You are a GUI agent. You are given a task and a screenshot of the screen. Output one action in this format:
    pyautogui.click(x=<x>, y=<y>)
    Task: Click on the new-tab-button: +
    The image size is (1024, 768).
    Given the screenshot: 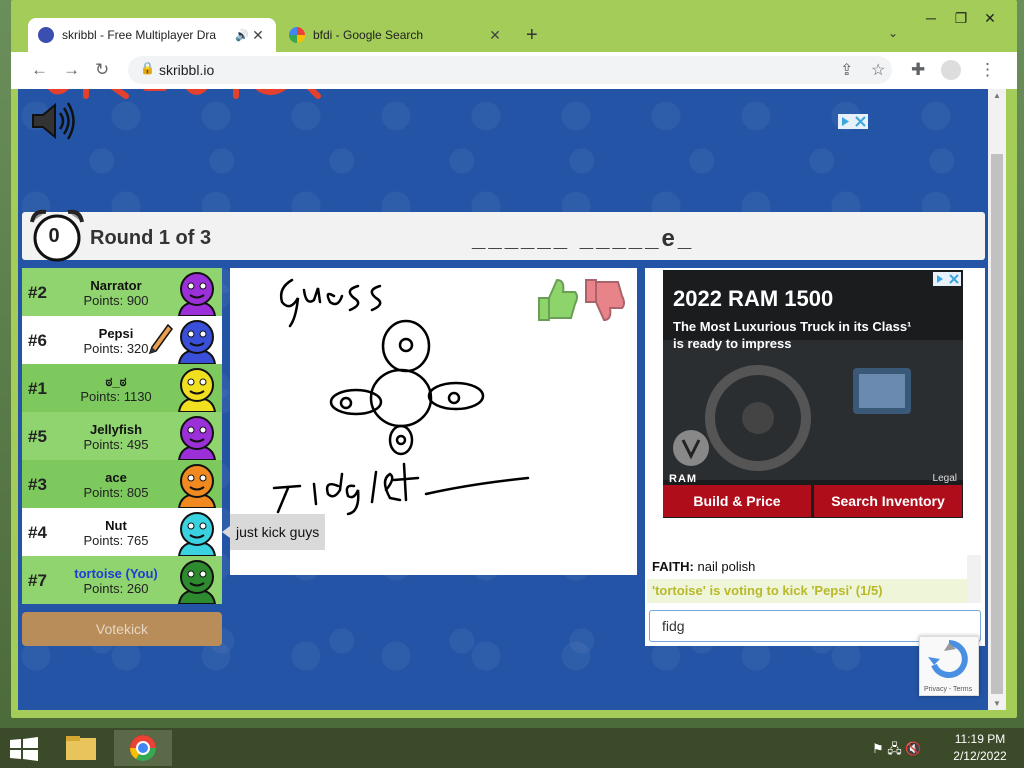 What is the action you would take?
    pyautogui.click(x=532, y=35)
    